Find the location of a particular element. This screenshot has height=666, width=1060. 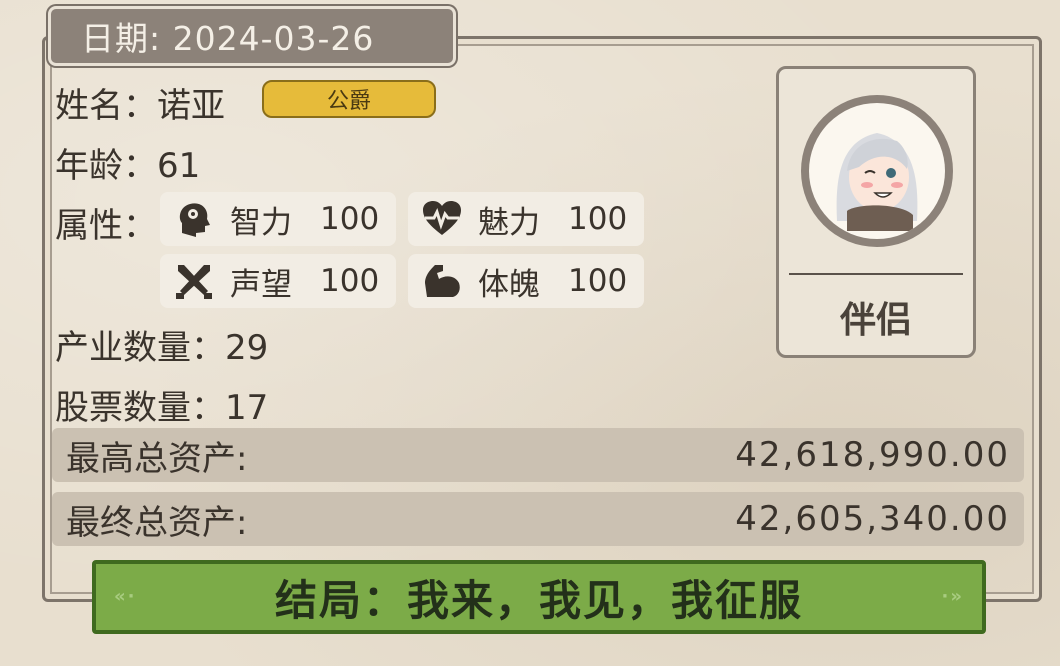

partner-avatar is located at coordinates (877, 171).